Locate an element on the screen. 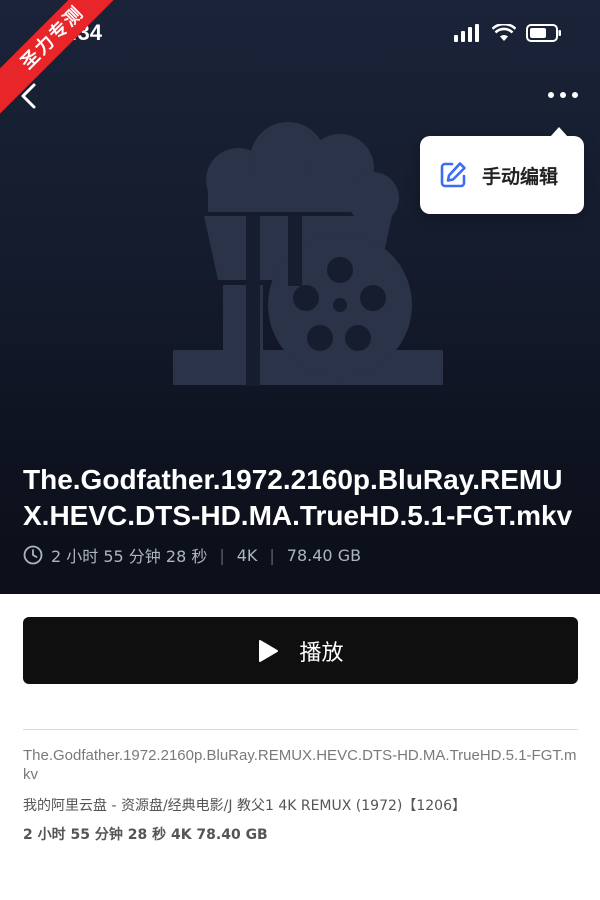  play-button: 播放 is located at coordinates (300, 650).